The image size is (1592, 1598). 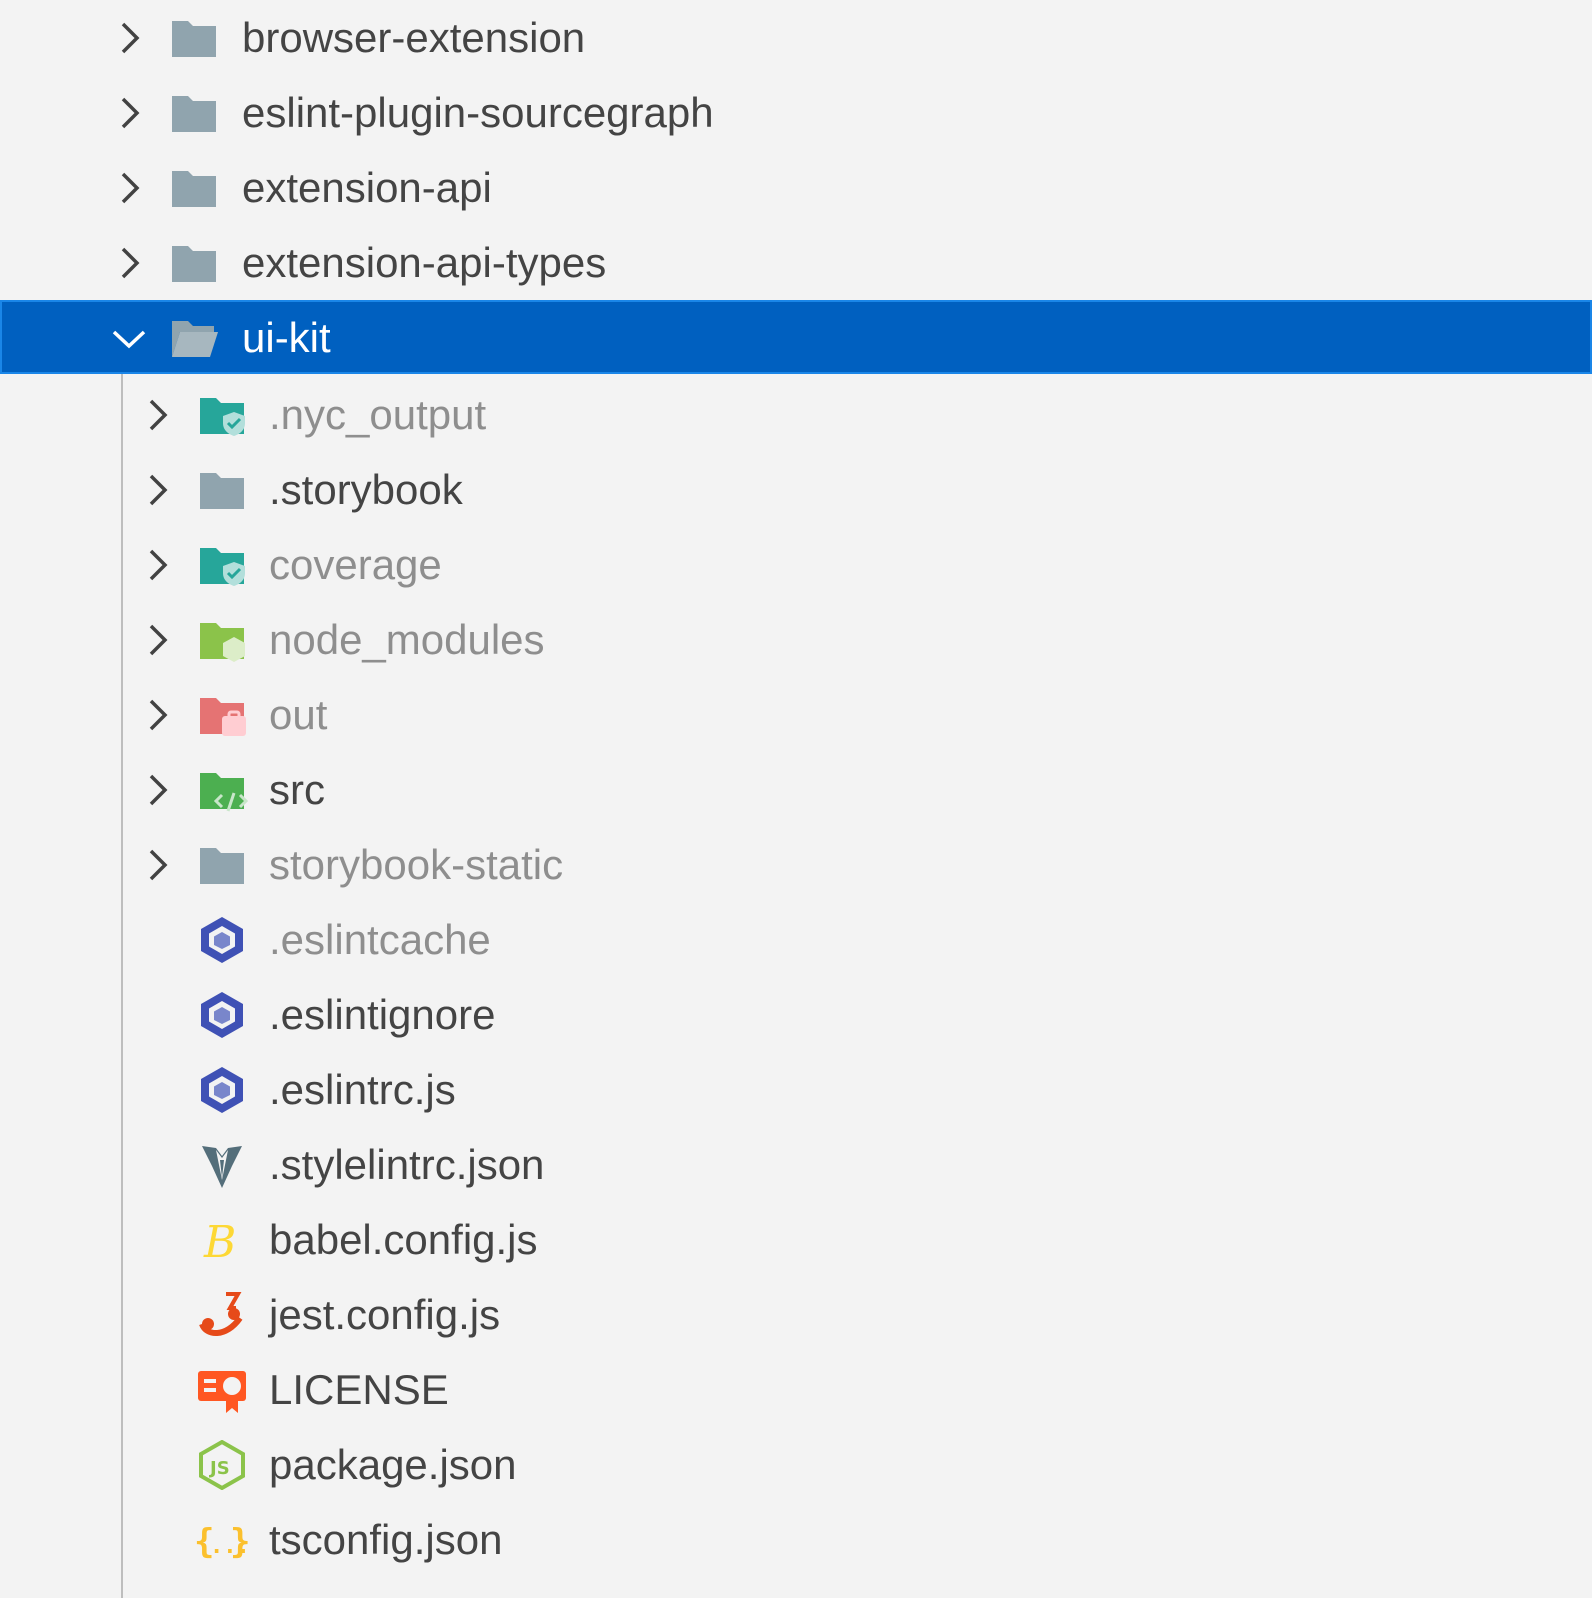 What do you see at coordinates (796, 113) in the screenshot?
I see `tree-folder-eslint-plugin-sourcegraph: eslint-plugin-sourcegraph` at bounding box center [796, 113].